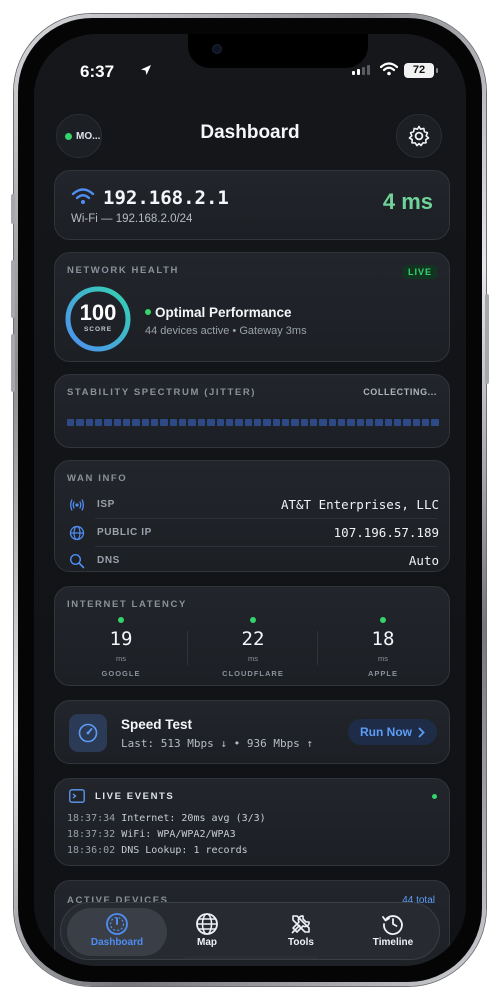 The image size is (500, 1000). What do you see at coordinates (253, 504) in the screenshot?
I see `wan-row-isp: ISP AT&T Enterprises, LLC` at bounding box center [253, 504].